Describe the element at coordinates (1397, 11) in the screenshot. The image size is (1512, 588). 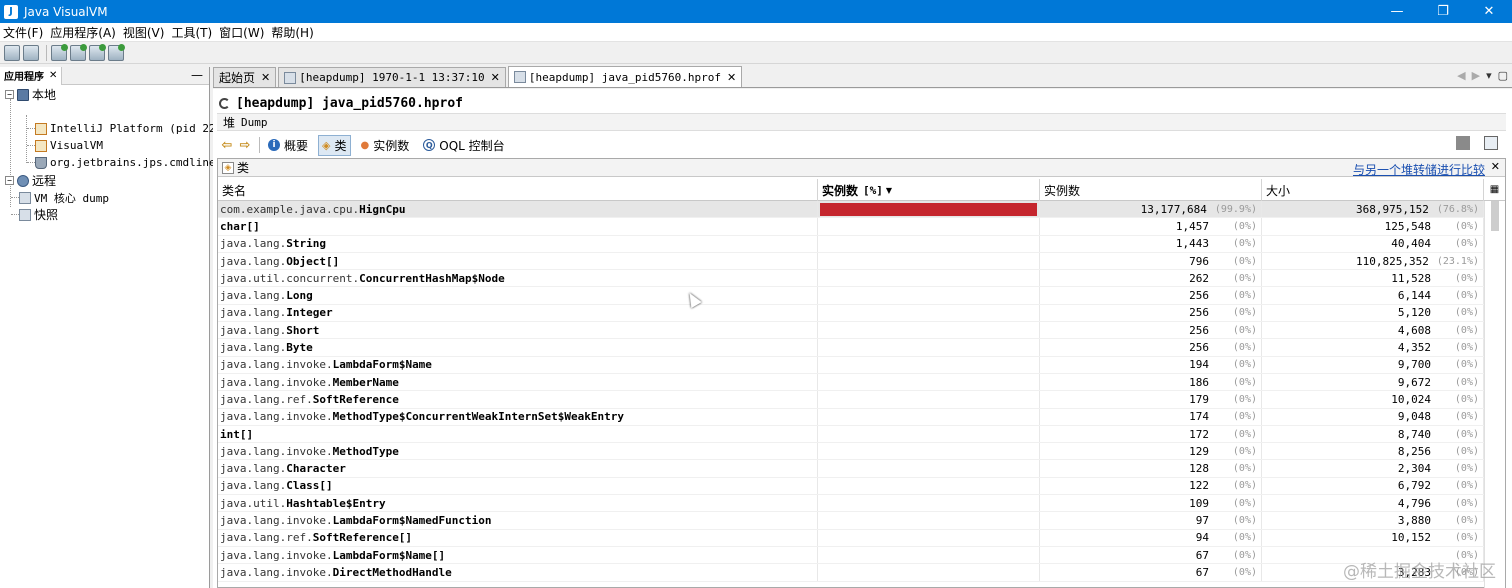
I see `minimize-button: —` at that location.